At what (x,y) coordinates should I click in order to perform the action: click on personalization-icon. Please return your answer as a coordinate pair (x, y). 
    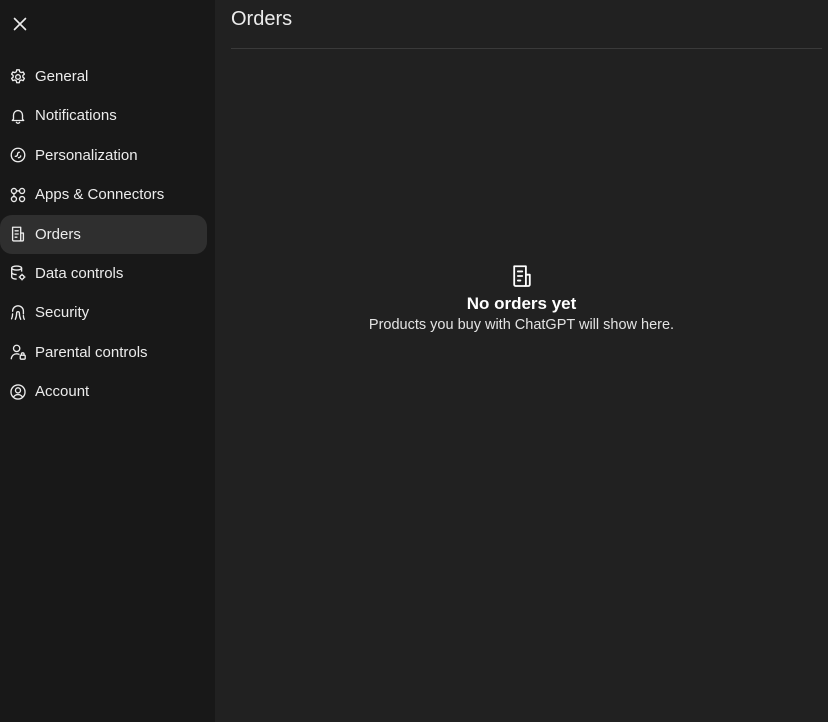
    Looking at the image, I should click on (17, 155).